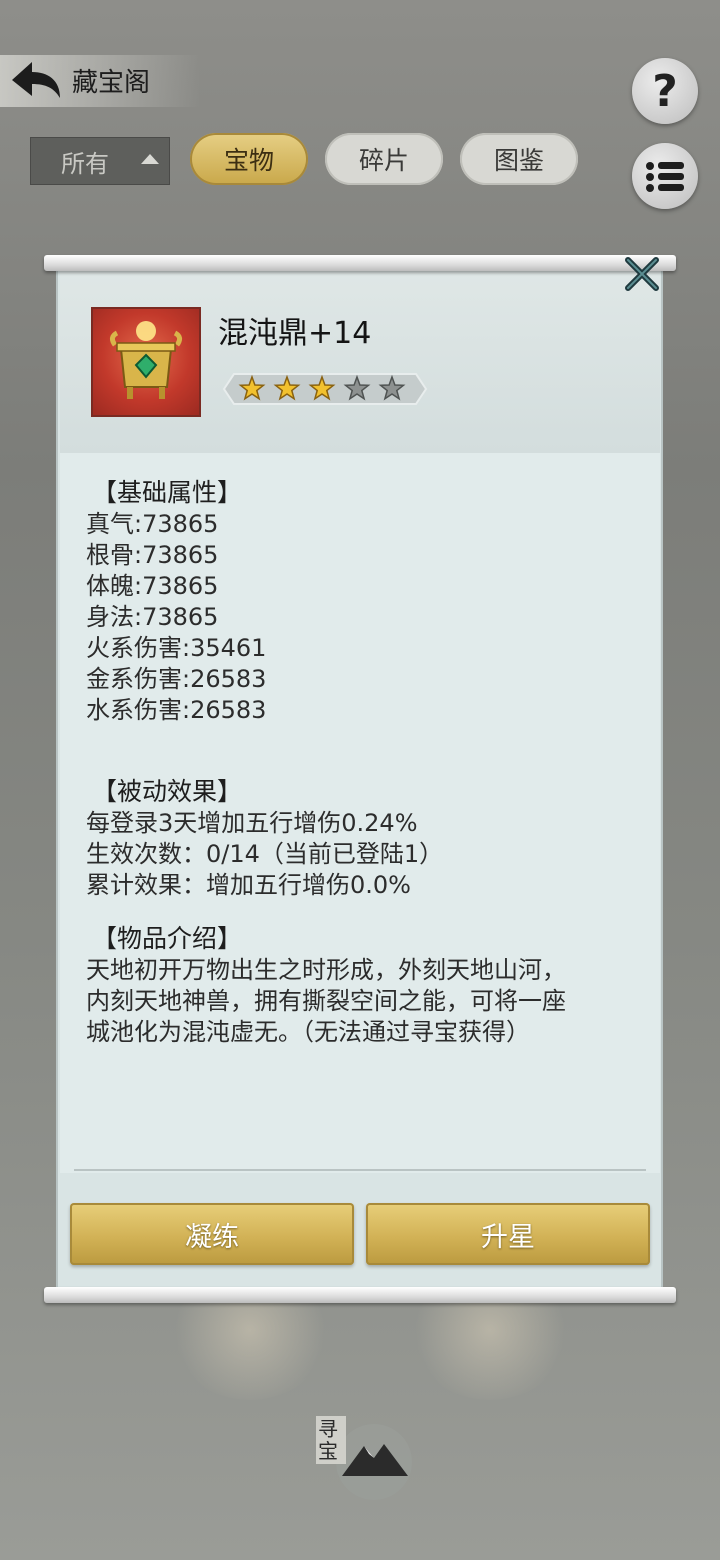  What do you see at coordinates (384, 159) in the screenshot?
I see `tab-fragments: 碎片` at bounding box center [384, 159].